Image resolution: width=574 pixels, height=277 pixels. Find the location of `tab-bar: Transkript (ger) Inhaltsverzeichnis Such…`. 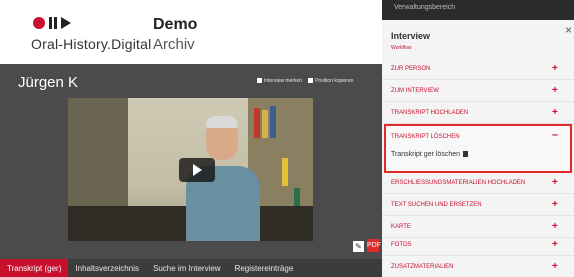

tab-bar: Transkript (ger) Inhaltsverzeichnis Such… is located at coordinates (191, 268).